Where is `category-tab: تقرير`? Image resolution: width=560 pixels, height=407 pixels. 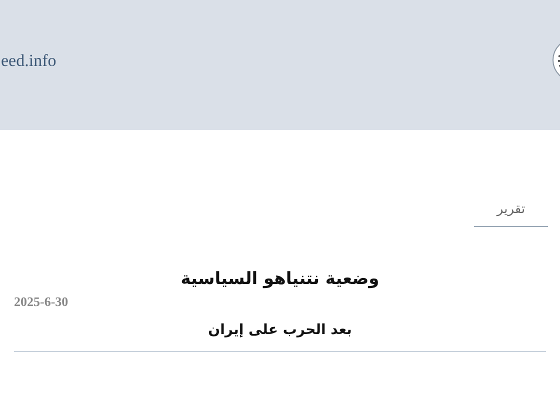 category-tab: تقرير is located at coordinates (511, 213).